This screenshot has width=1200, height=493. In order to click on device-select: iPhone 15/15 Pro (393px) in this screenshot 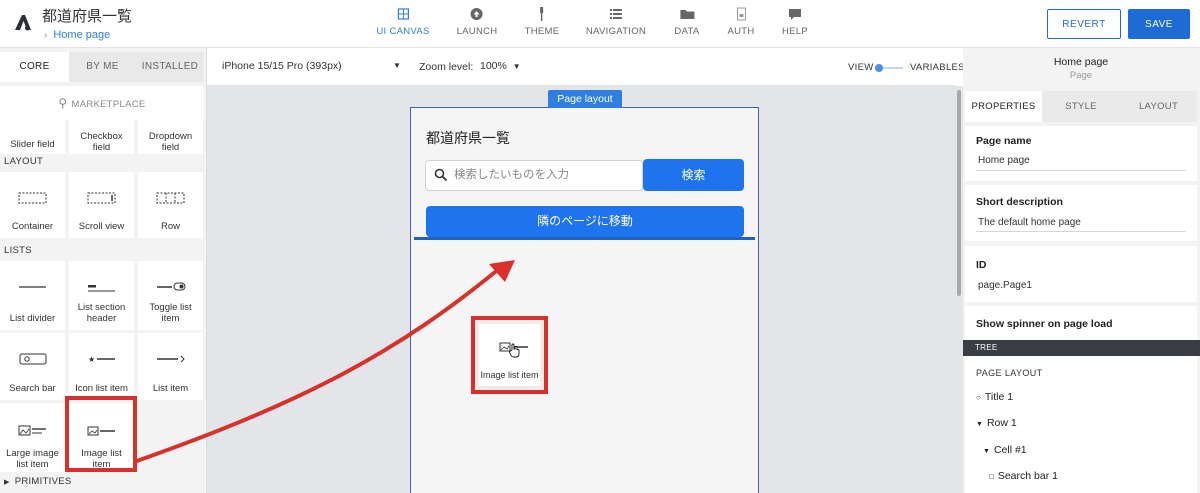, I will do `click(282, 66)`.